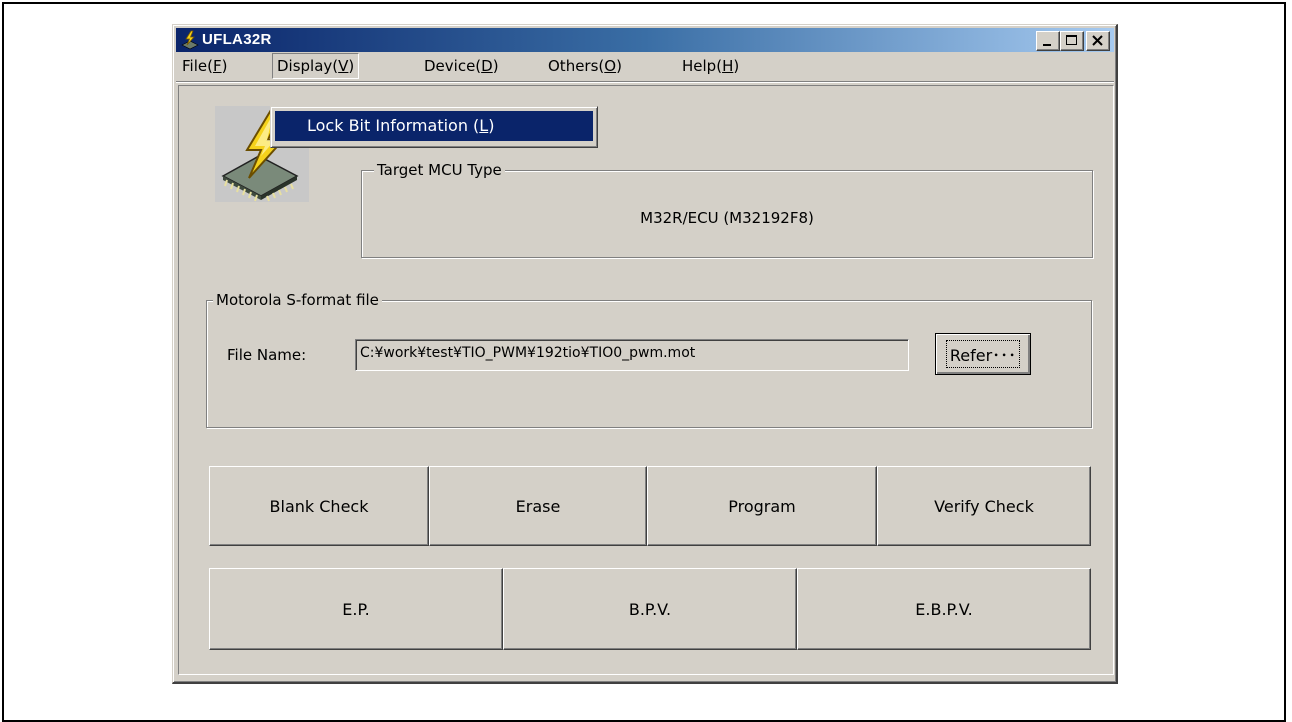 This screenshot has height=722, width=1292. I want to click on menu-device: Device(D), so click(461, 66).